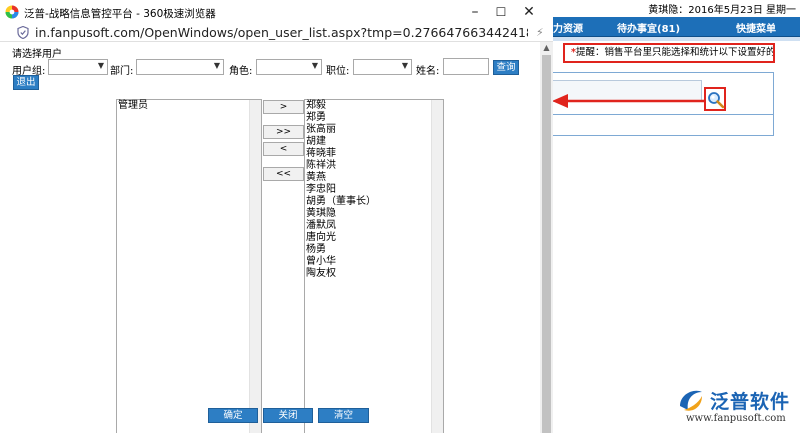  What do you see at coordinates (341, 142) in the screenshot?
I see `list-item: 胡建` at bounding box center [341, 142].